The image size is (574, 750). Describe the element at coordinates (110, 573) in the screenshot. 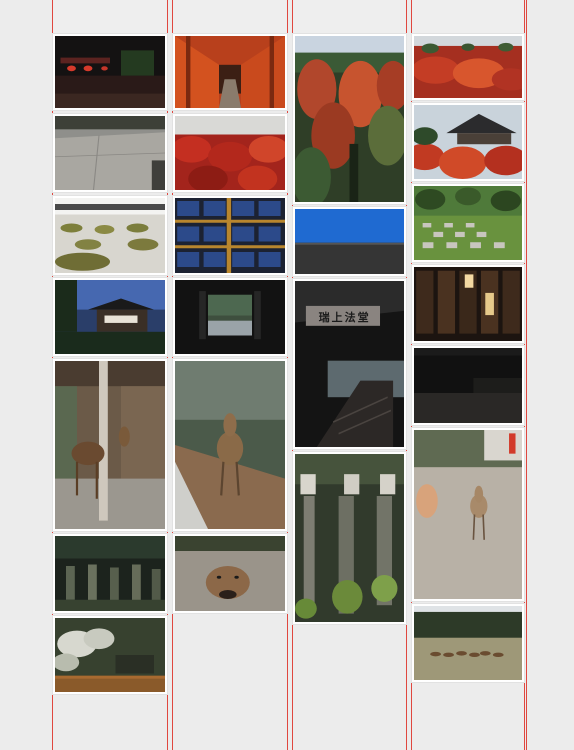

I see `stone-lanterns-forest-photo` at that location.